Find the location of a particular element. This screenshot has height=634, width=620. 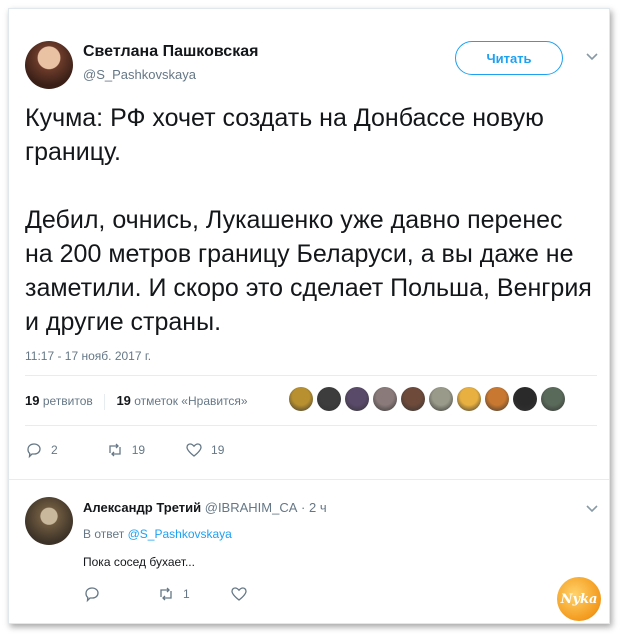

retweet-button: 1 is located at coordinates (173, 594).